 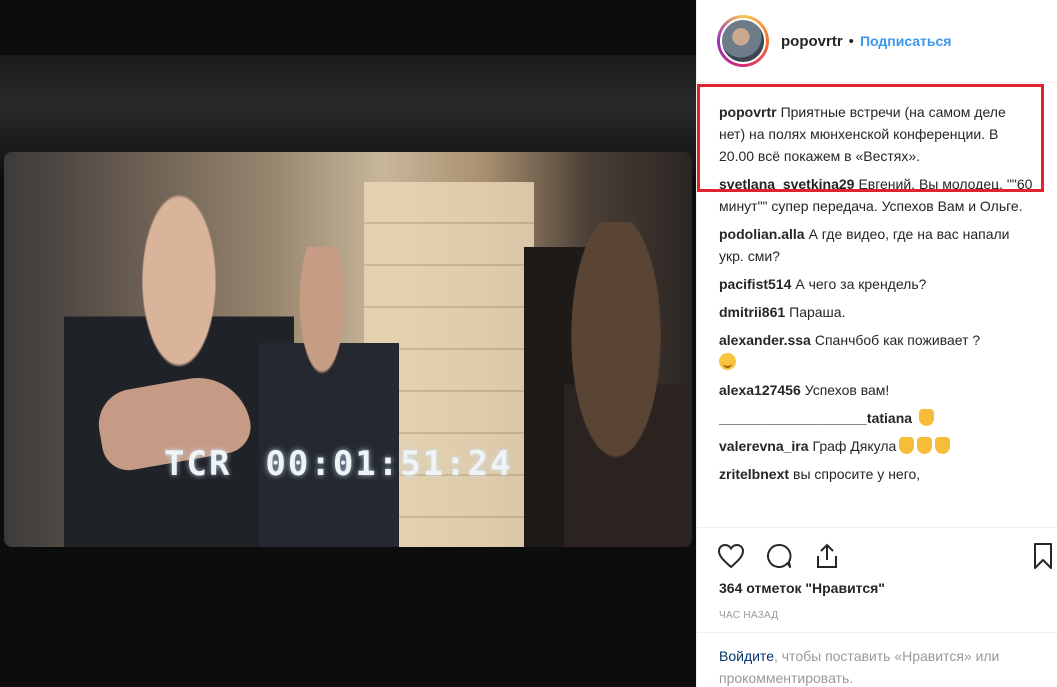 What do you see at coordinates (731, 556) in the screenshot?
I see `heart-icon` at bounding box center [731, 556].